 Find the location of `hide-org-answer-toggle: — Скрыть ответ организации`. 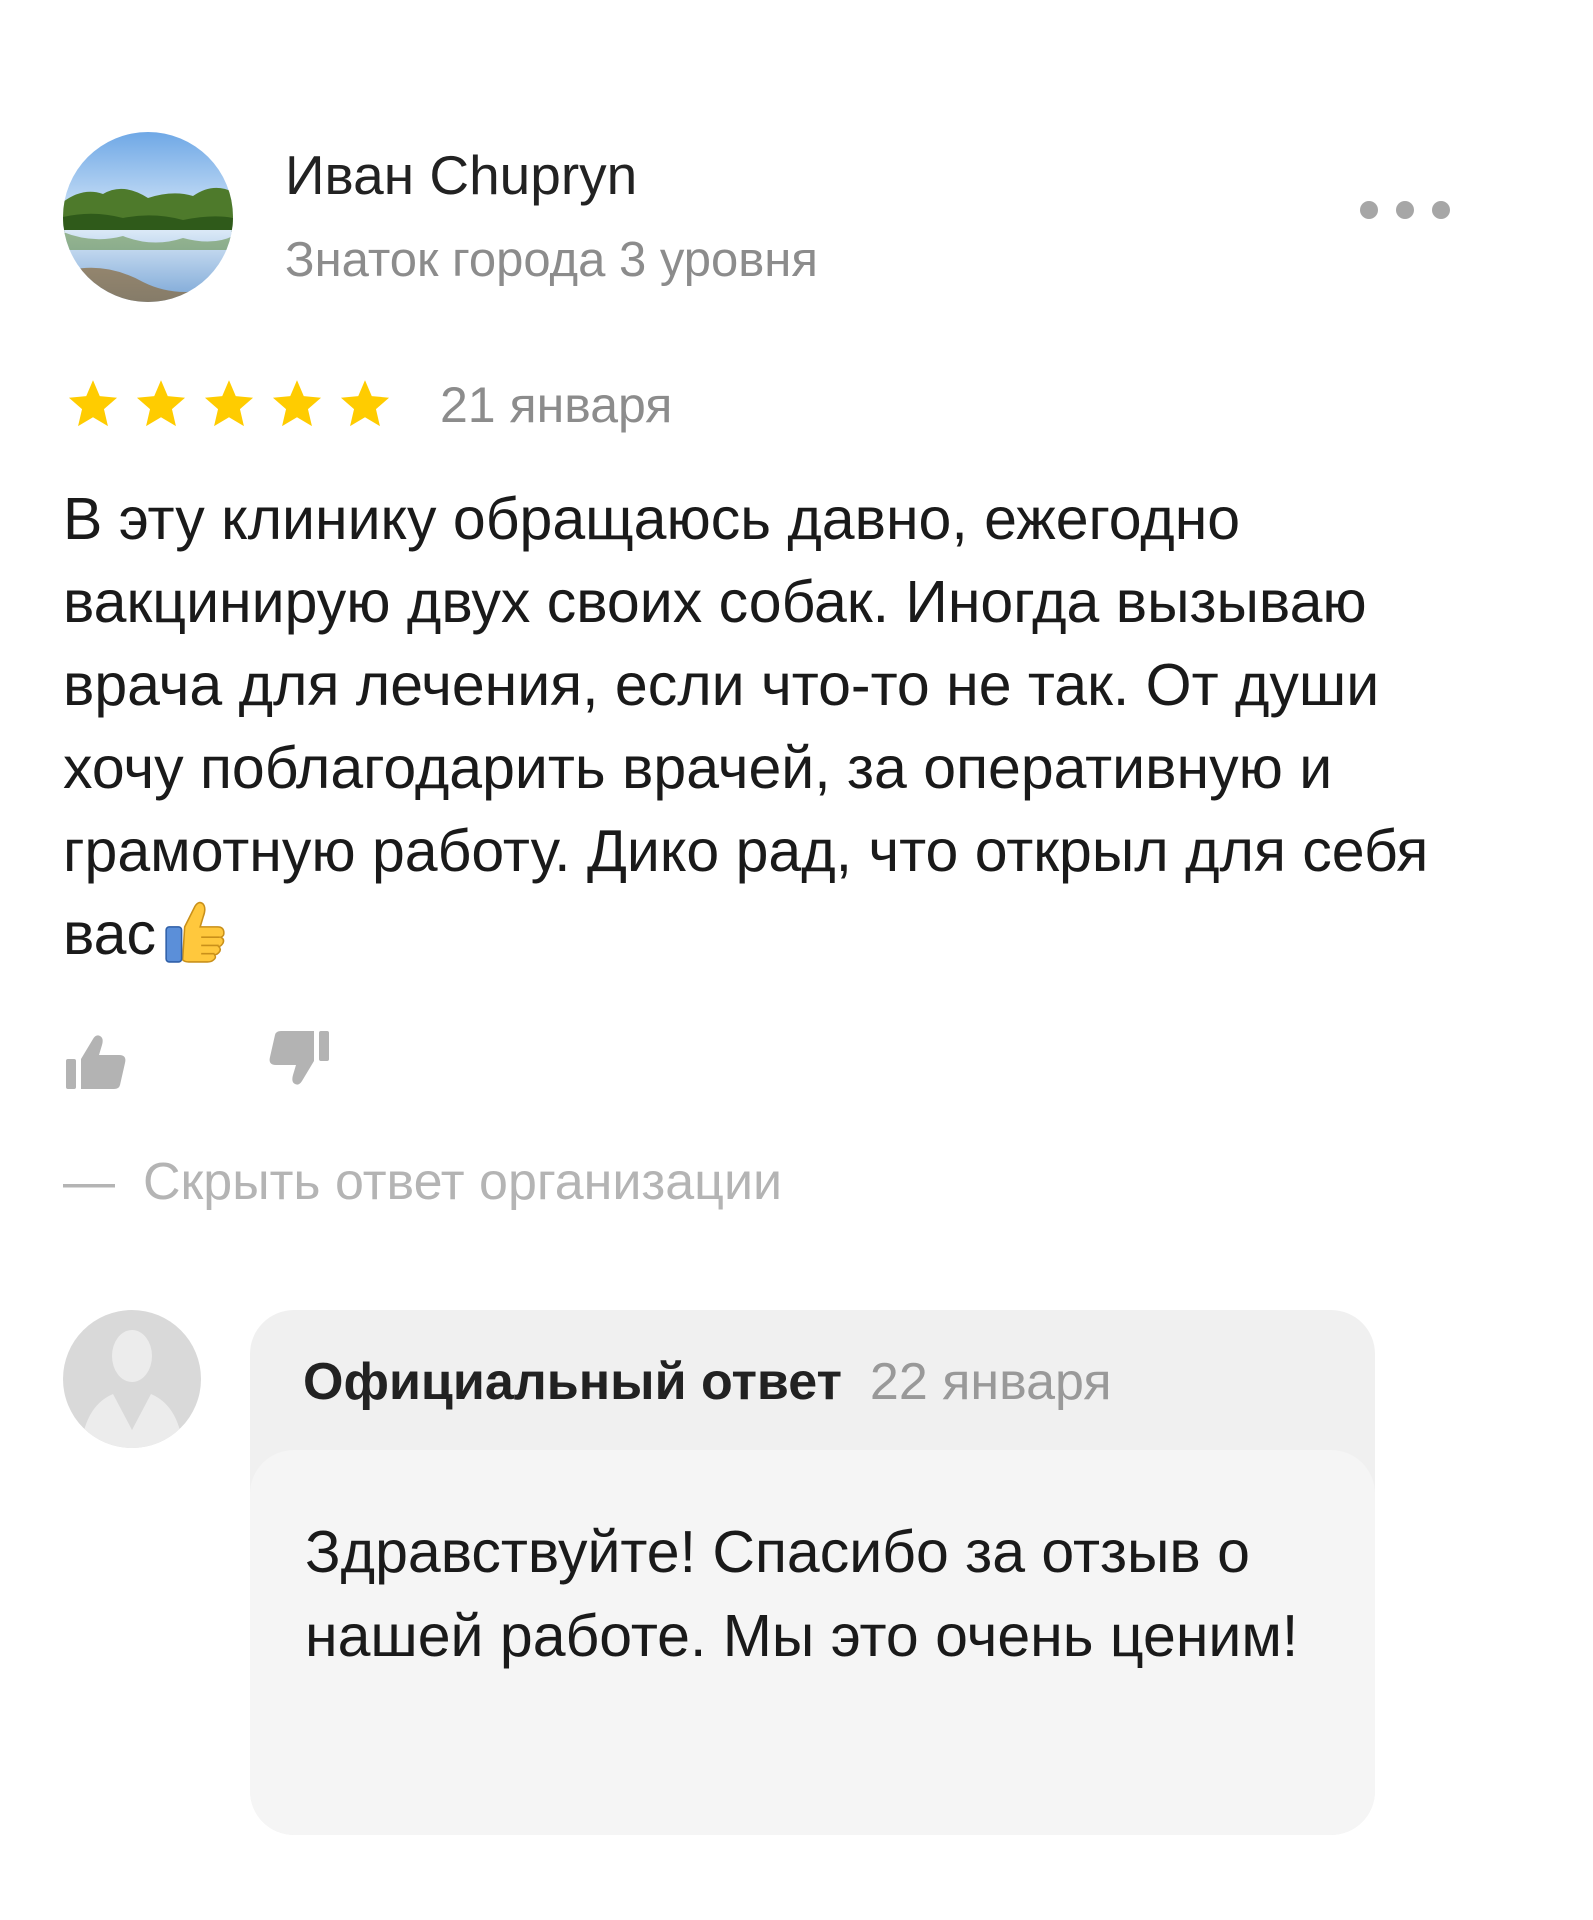

hide-org-answer-toggle: — Скрыть ответ организации is located at coordinates (422, 1182).